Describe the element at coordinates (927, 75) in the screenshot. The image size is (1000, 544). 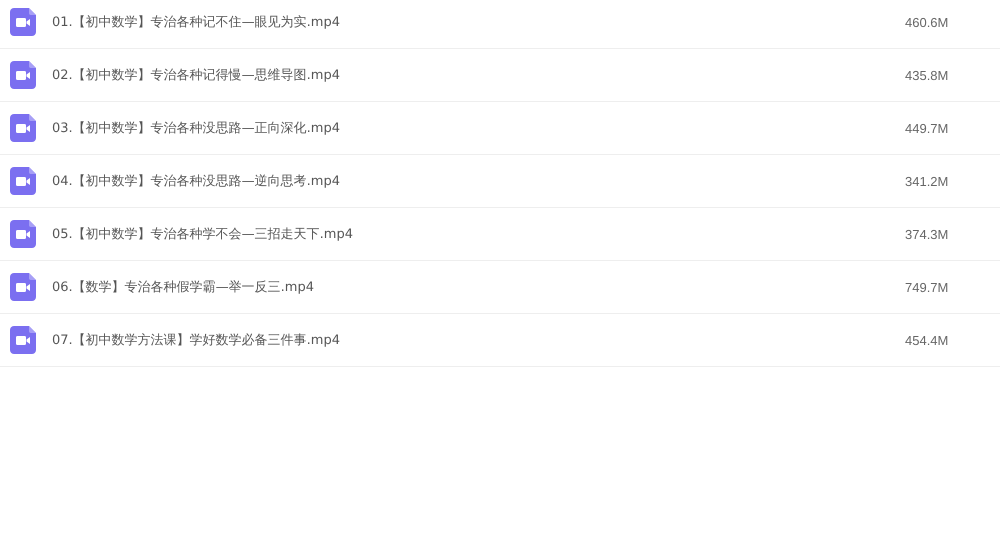
I see `file-size: 435.8M` at that location.